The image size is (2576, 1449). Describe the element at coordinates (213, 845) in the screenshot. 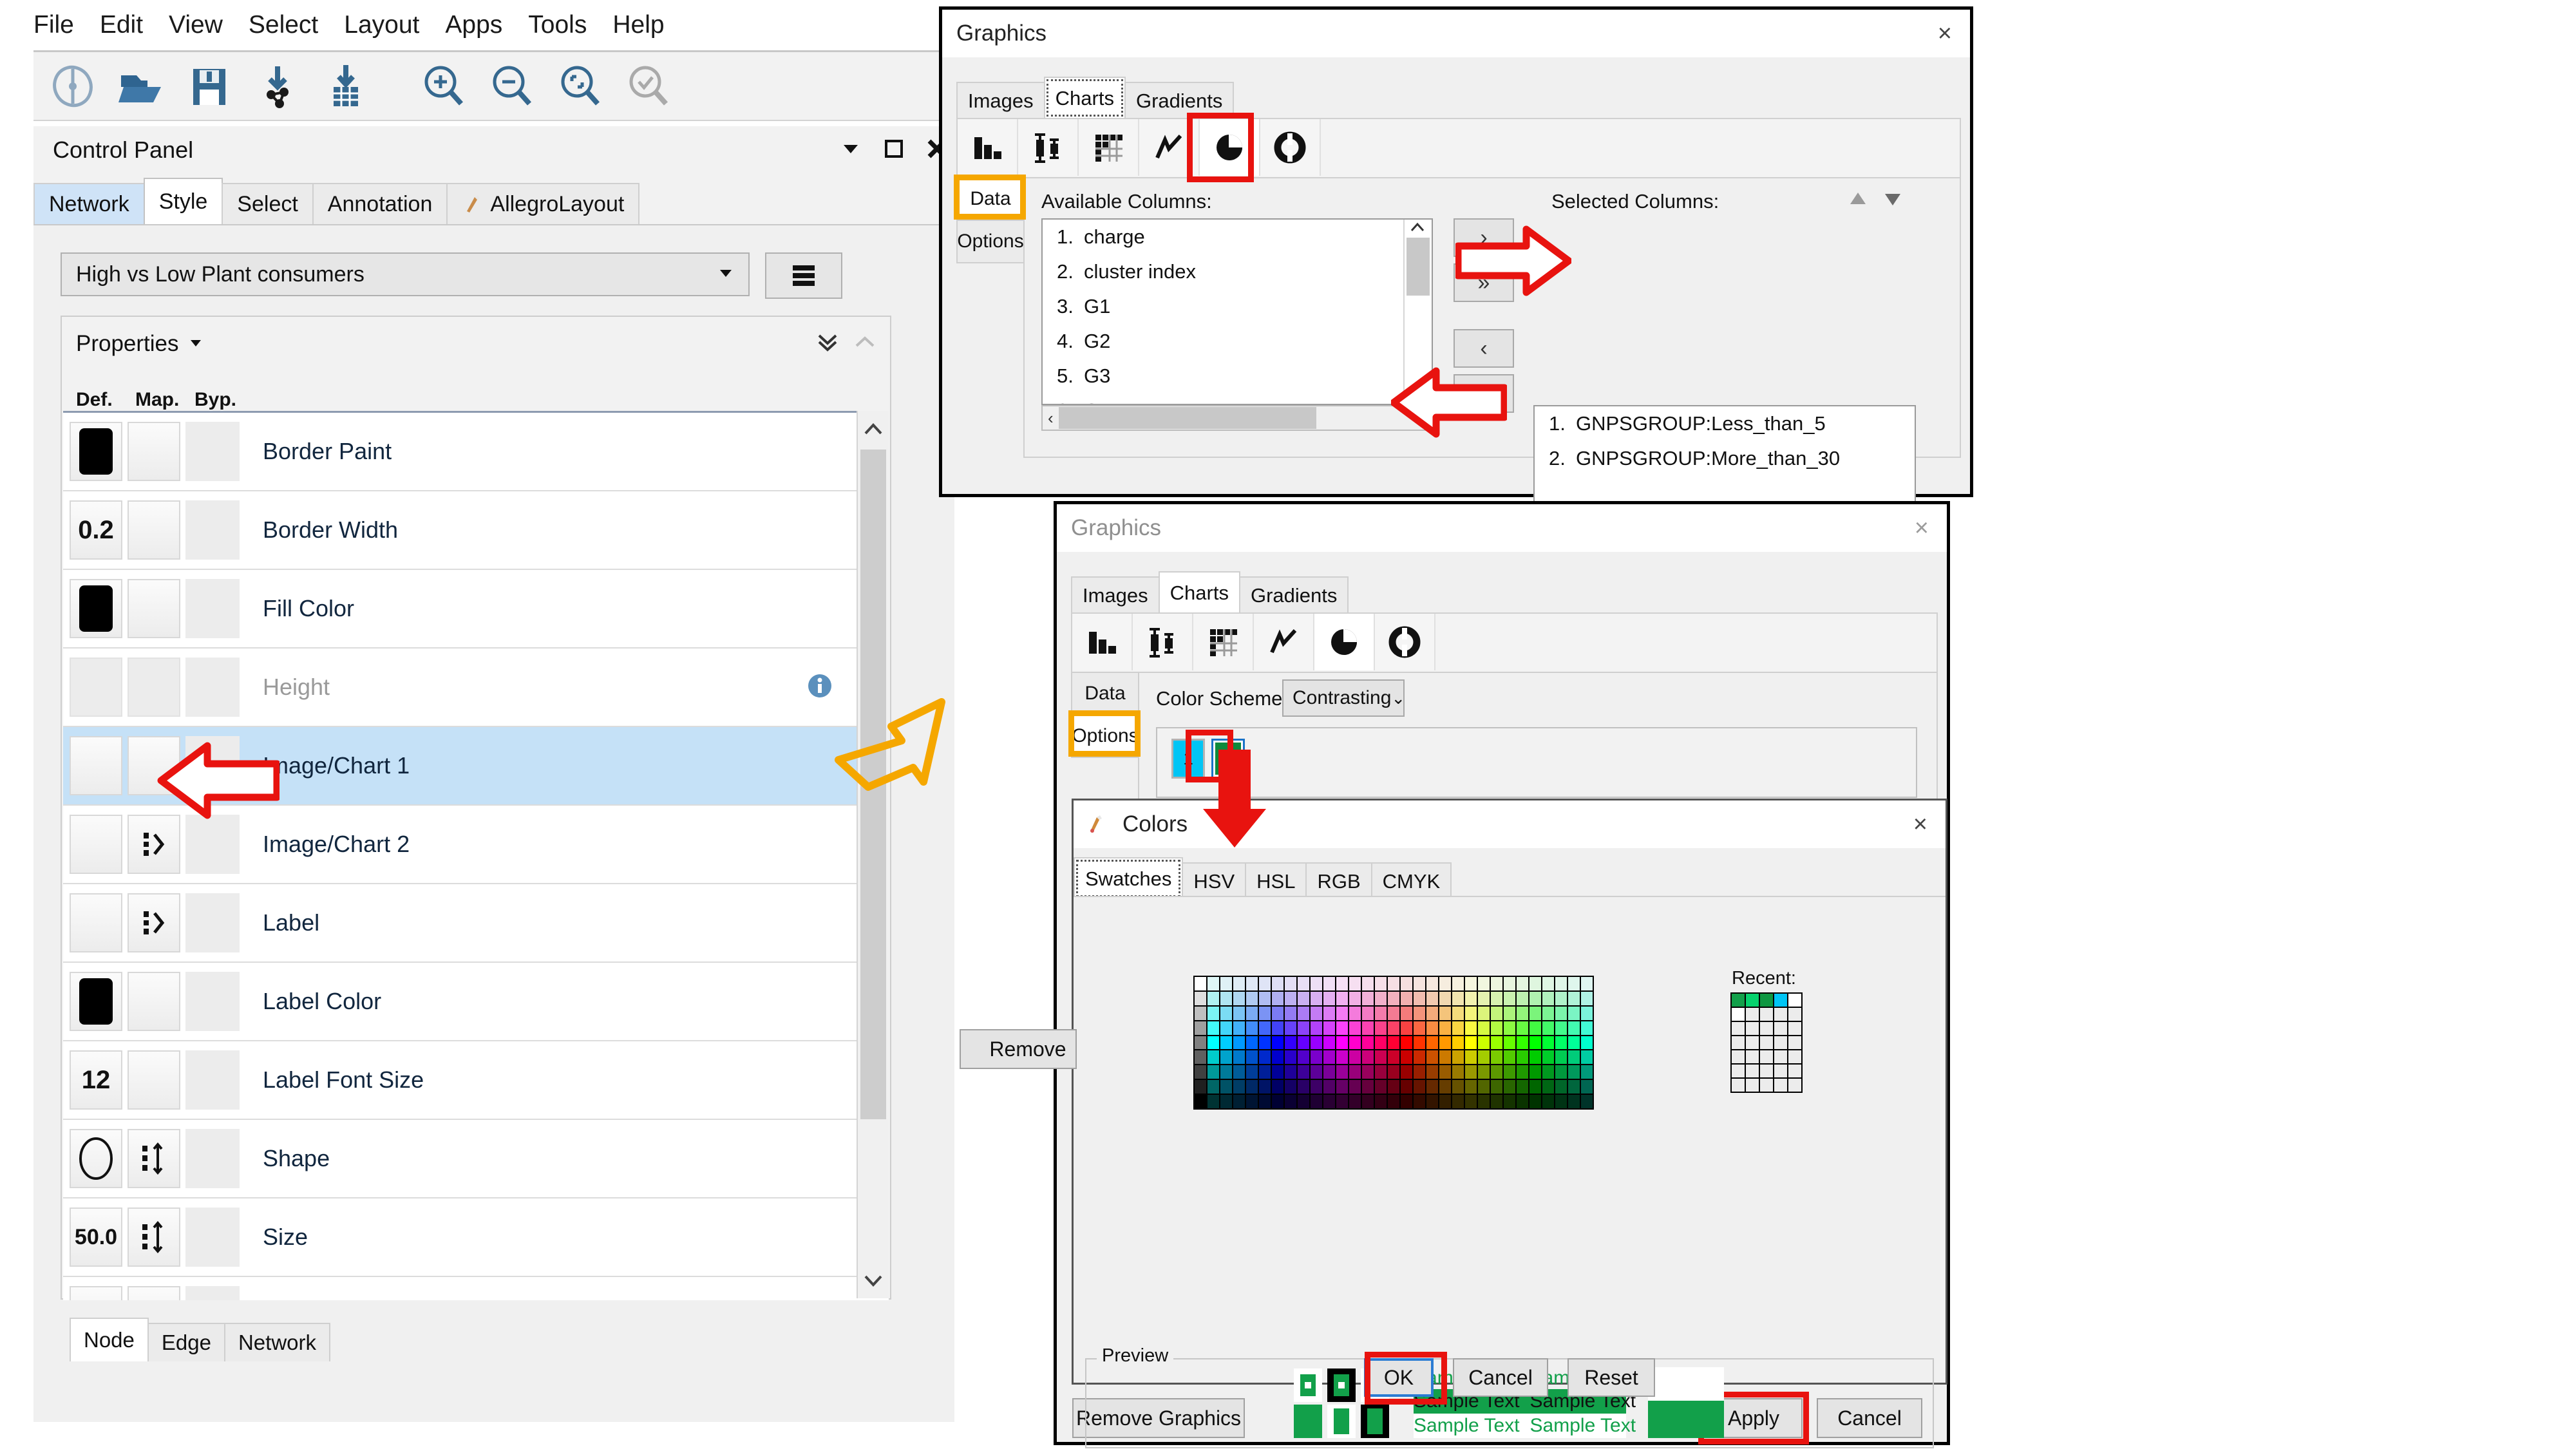

I see `bypass-cell` at that location.